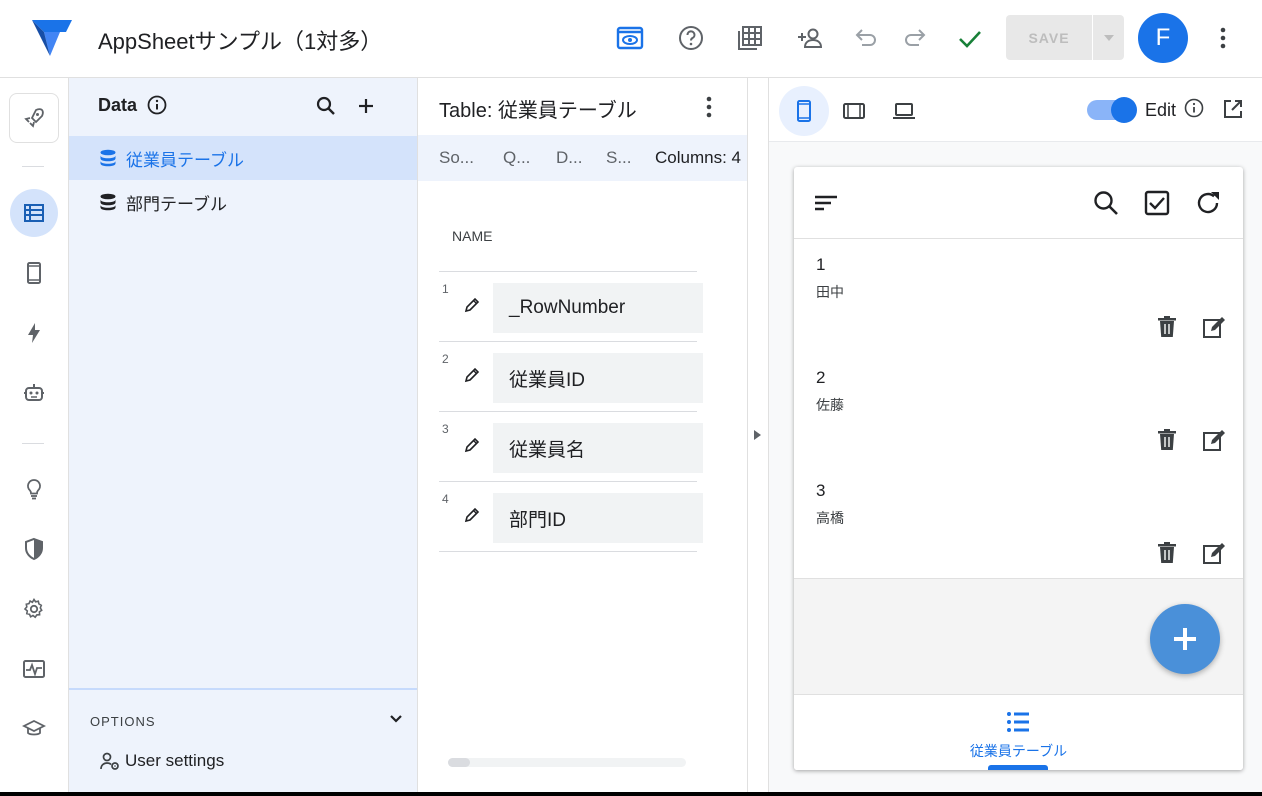  Describe the element at coordinates (567, 762) in the screenshot. I see `horizontal-scrollbar` at that location.